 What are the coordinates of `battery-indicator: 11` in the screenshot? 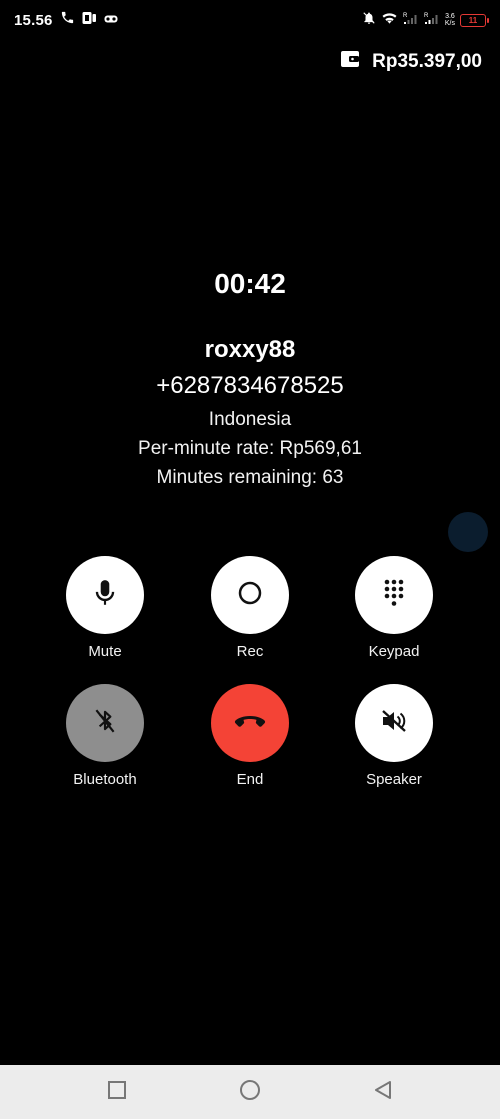 It's located at (474, 20).